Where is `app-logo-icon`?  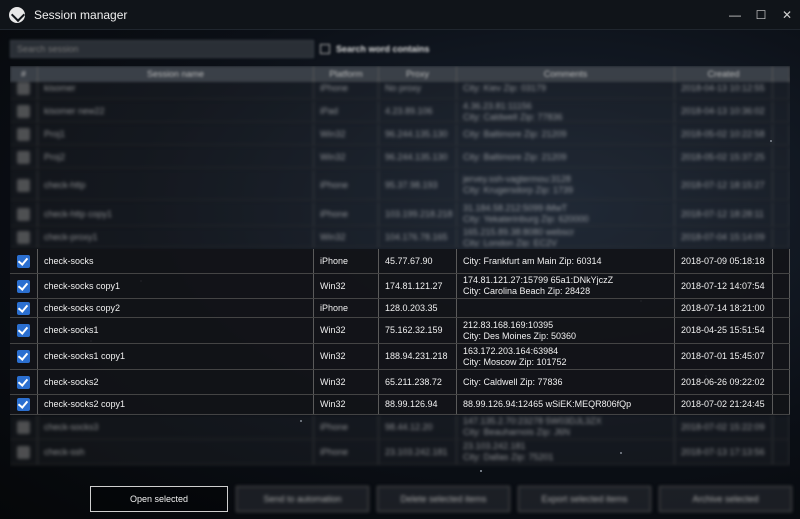
app-logo-icon is located at coordinates (17, 14).